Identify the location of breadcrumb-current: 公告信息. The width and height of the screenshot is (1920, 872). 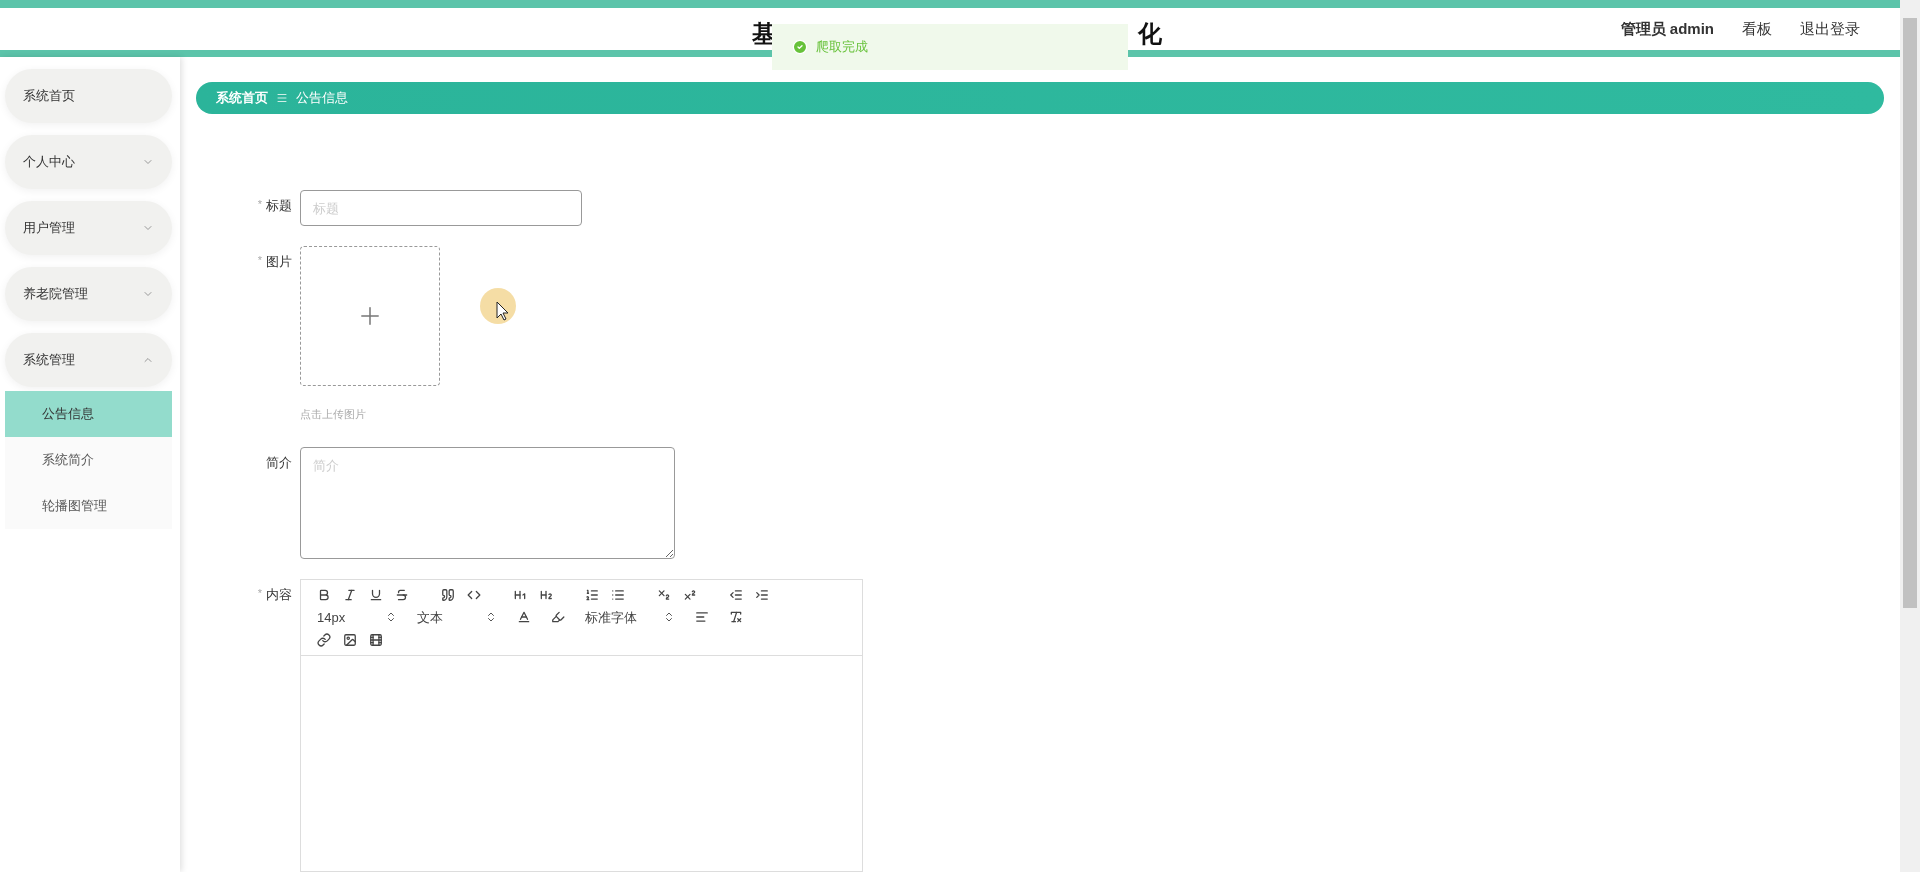
(322, 98).